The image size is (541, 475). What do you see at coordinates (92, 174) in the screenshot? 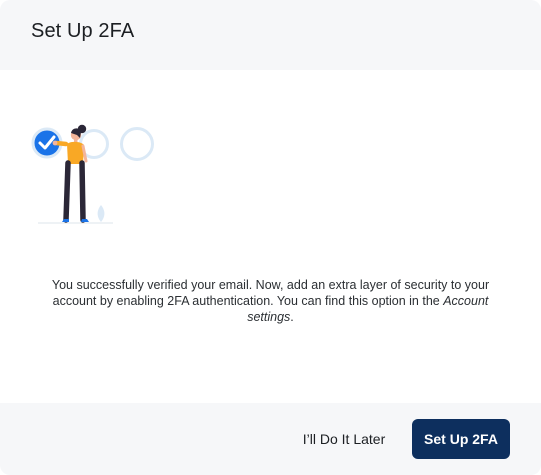
I see `woman-checking-steps-illustration` at bounding box center [92, 174].